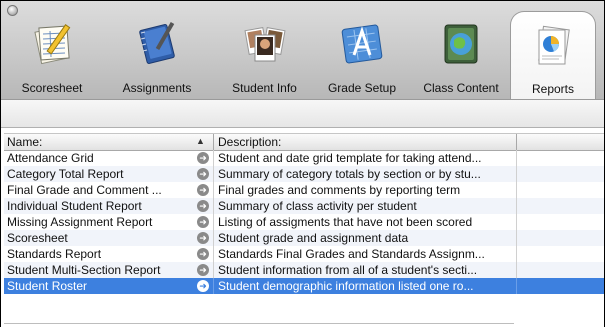 This screenshot has width=605, height=327. I want to click on report-name: Scoresheet, so click(37, 238).